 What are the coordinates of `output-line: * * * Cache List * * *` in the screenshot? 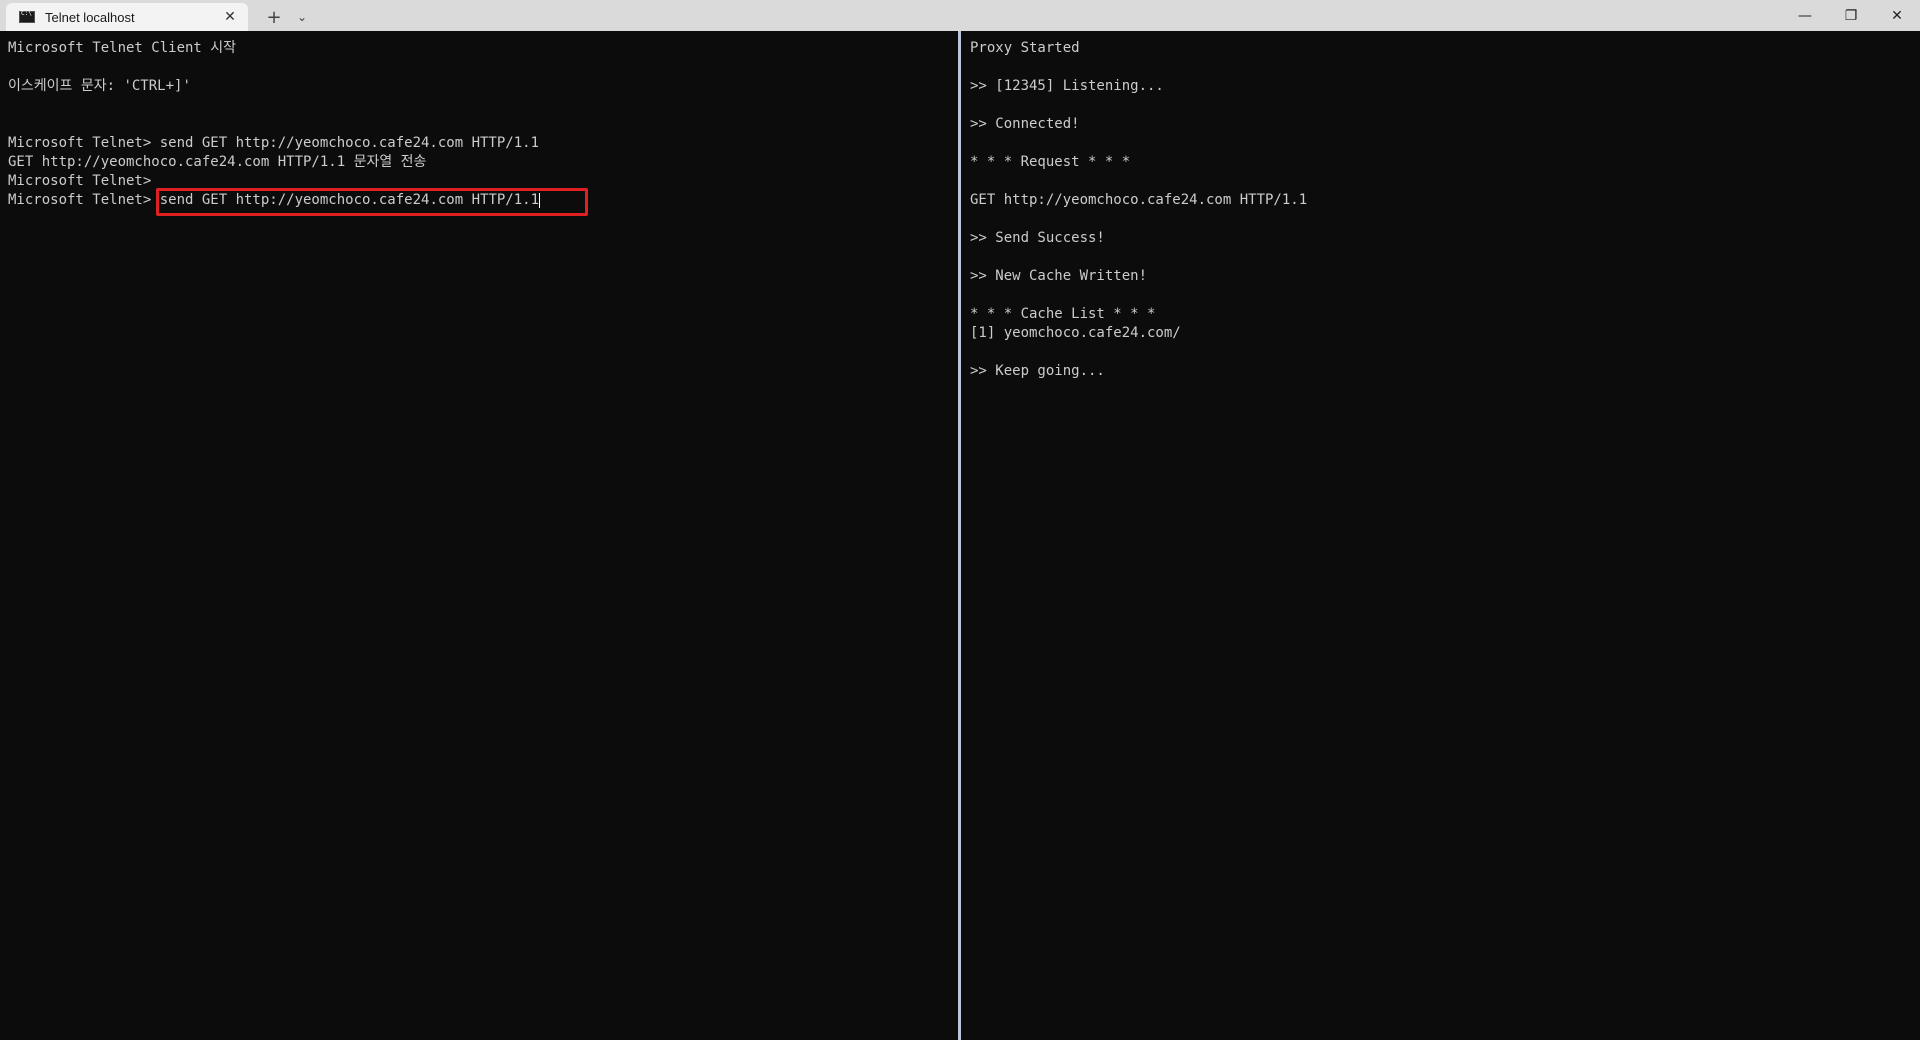 It's located at (1063, 314).